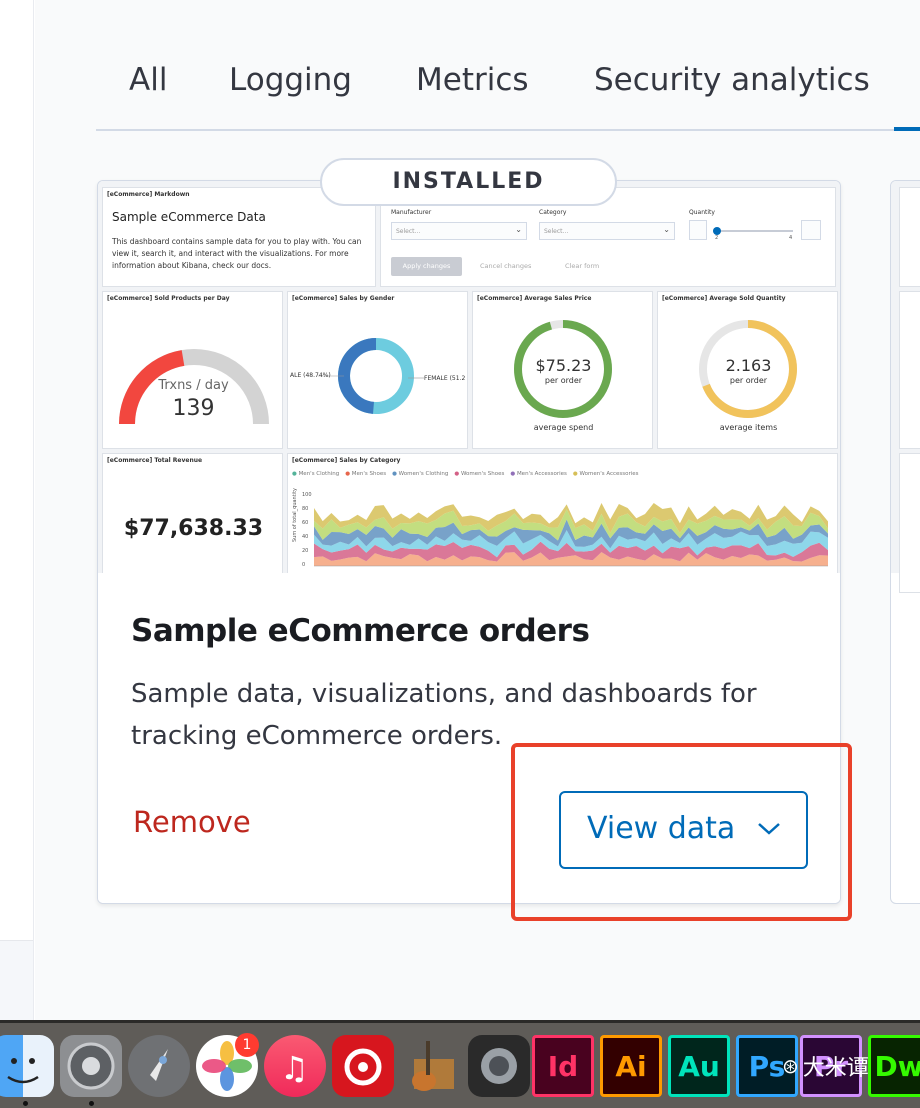  I want to click on music-icon: ♫, so click(295, 1066).